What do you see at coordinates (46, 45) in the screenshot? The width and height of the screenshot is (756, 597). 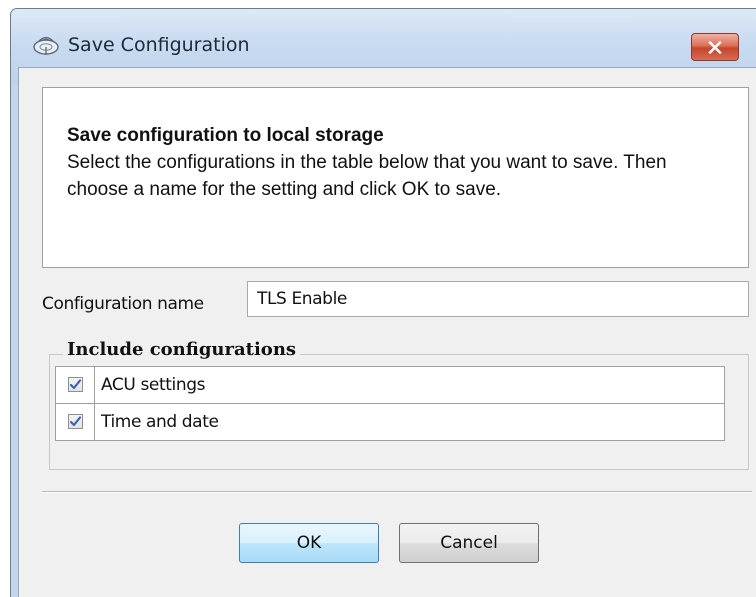 I see `satellite-dish-icon` at bounding box center [46, 45].